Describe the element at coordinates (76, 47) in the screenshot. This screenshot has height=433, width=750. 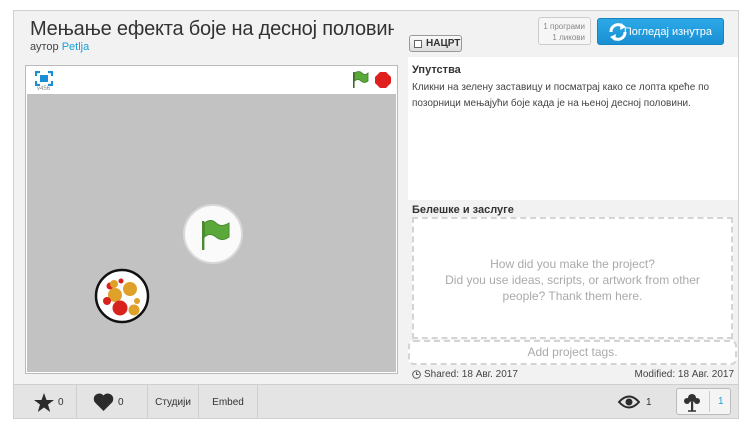
I see `author-link: Petlja` at that location.